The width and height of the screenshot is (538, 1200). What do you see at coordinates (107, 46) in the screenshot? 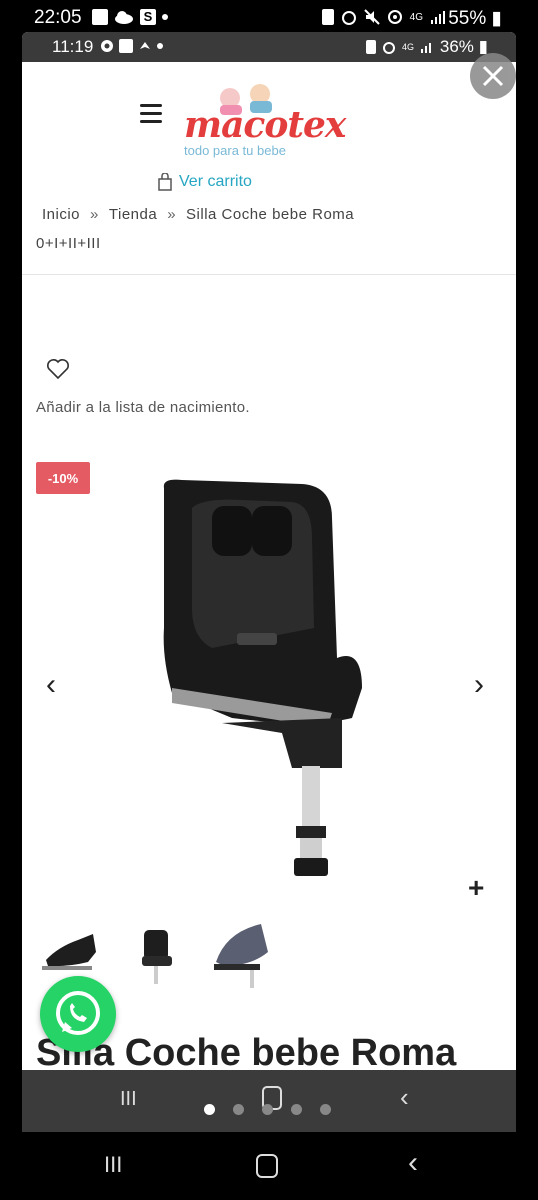
I see `chrome-icon` at bounding box center [107, 46].